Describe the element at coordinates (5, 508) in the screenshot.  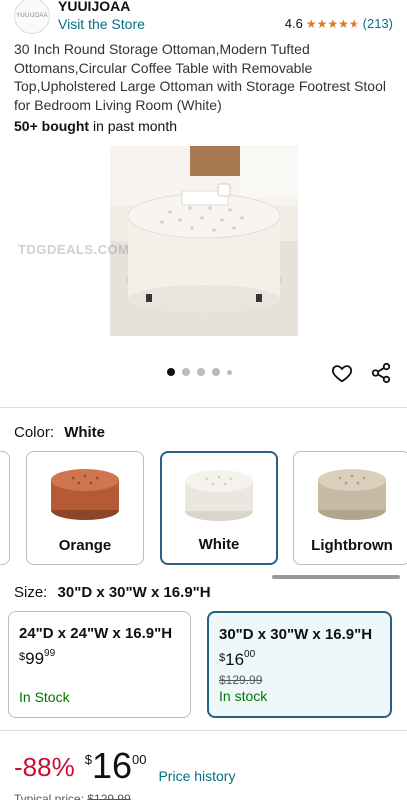
I see `color-swatch-partial` at that location.